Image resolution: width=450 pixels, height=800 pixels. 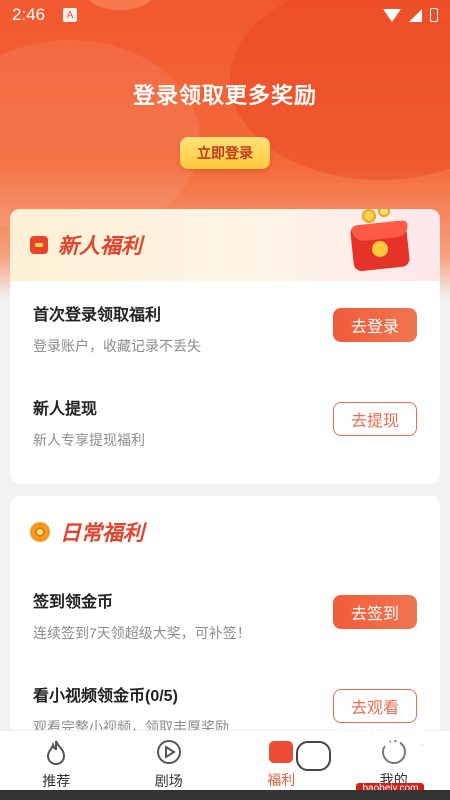 What do you see at coordinates (73, 602) in the screenshot?
I see `task-title: 签到领金币` at bounding box center [73, 602].